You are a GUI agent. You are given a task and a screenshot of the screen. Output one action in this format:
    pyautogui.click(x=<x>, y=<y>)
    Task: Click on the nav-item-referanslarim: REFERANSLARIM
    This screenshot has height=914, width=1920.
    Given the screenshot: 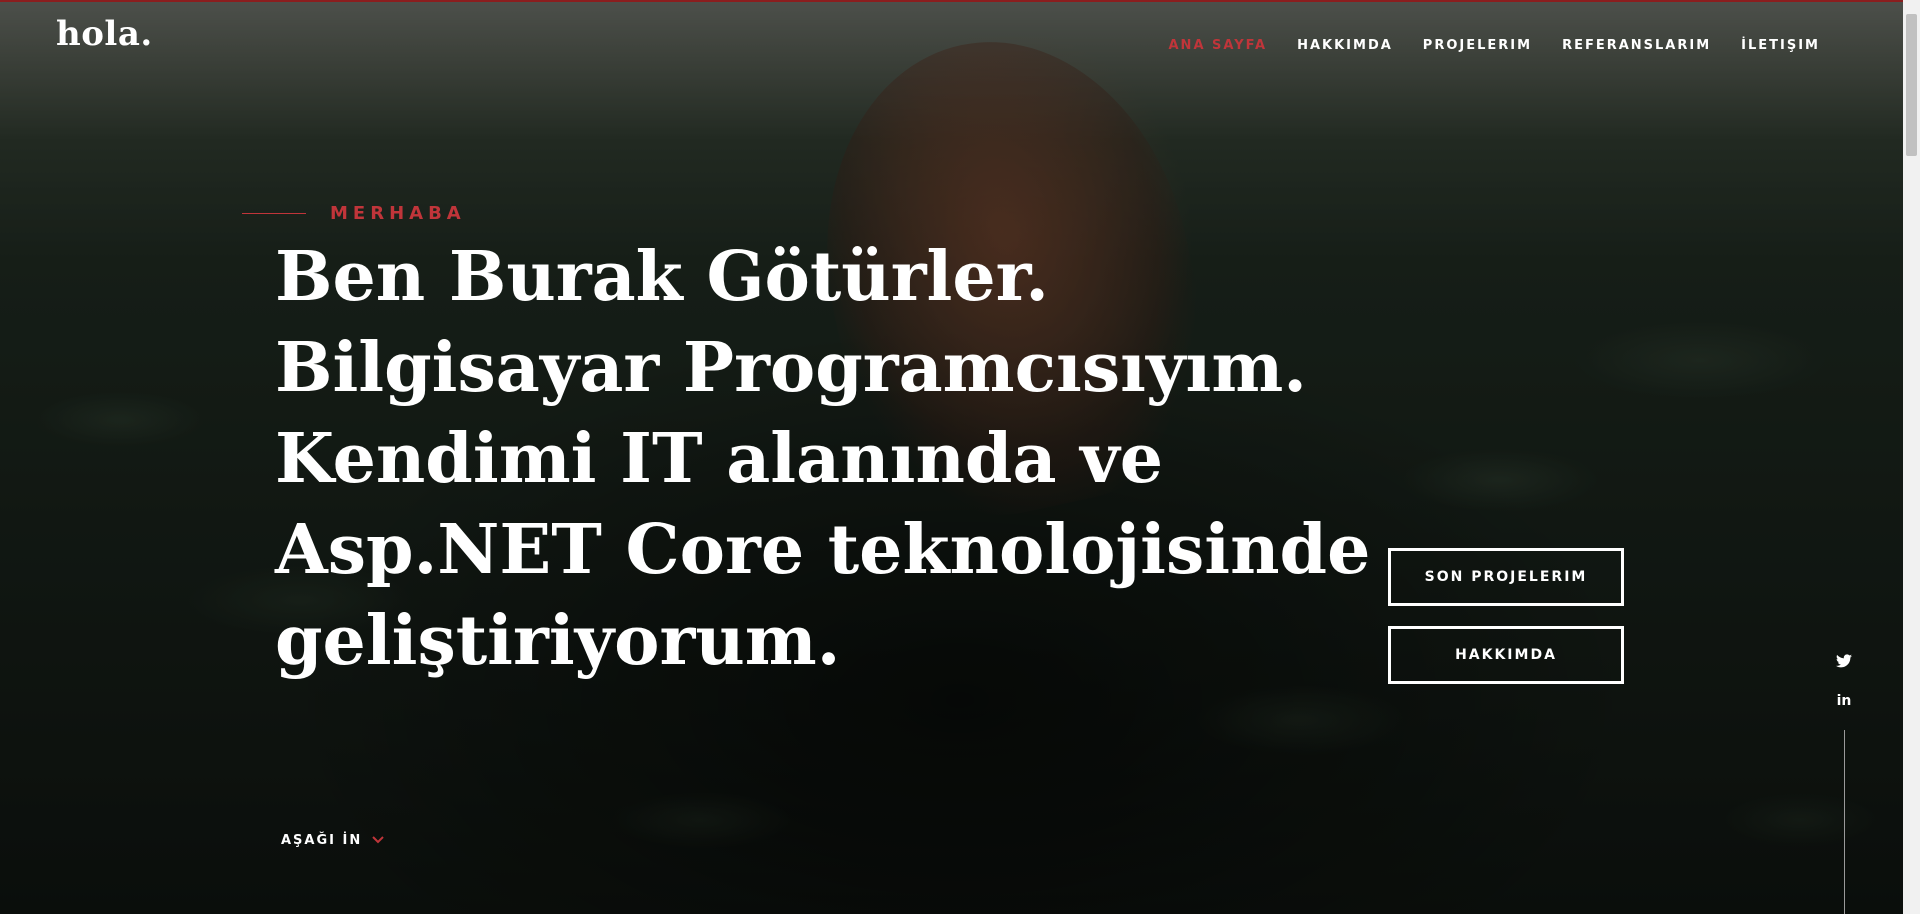 What is the action you would take?
    pyautogui.click(x=1636, y=45)
    